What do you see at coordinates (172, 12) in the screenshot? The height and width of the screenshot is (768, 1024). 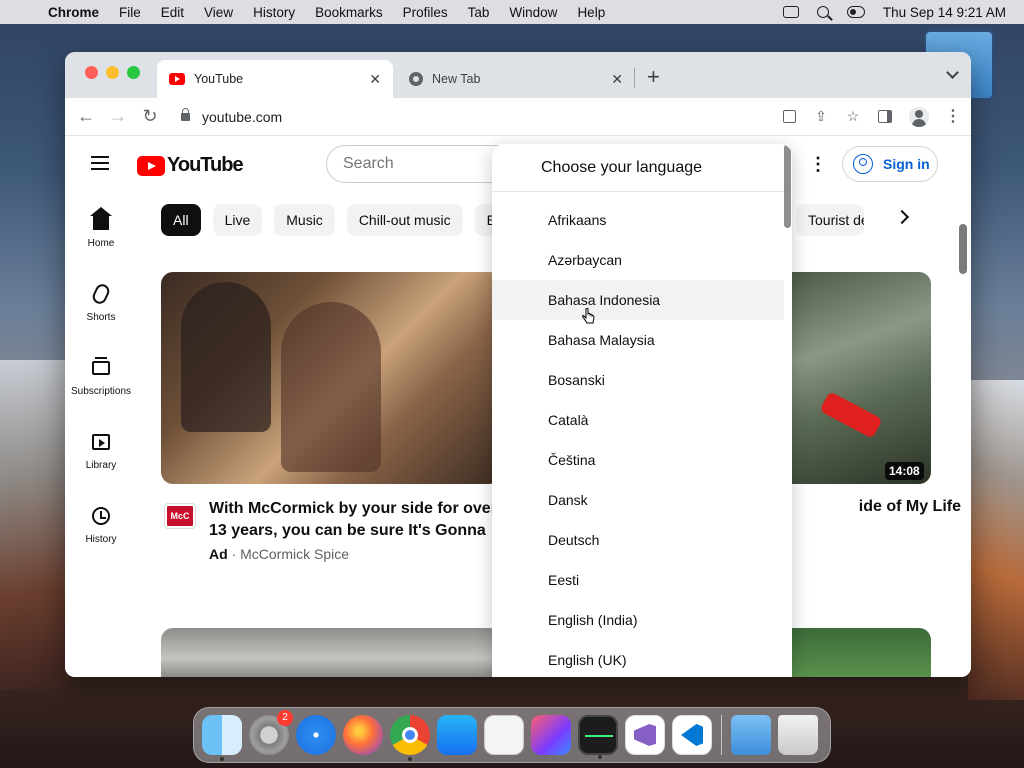 I see `menu-edit: Edit` at bounding box center [172, 12].